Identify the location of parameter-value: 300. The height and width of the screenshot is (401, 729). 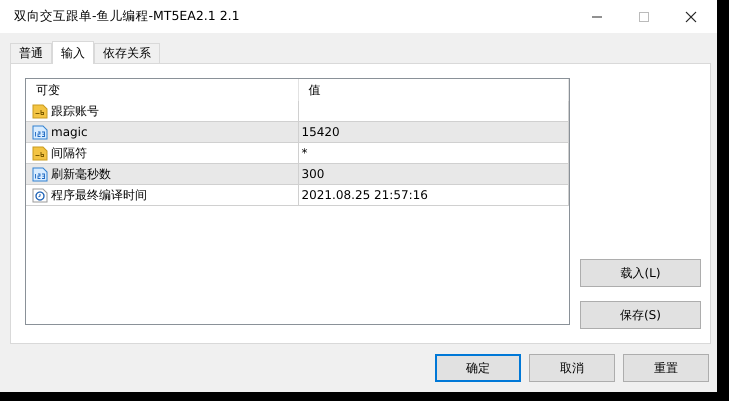
(313, 174).